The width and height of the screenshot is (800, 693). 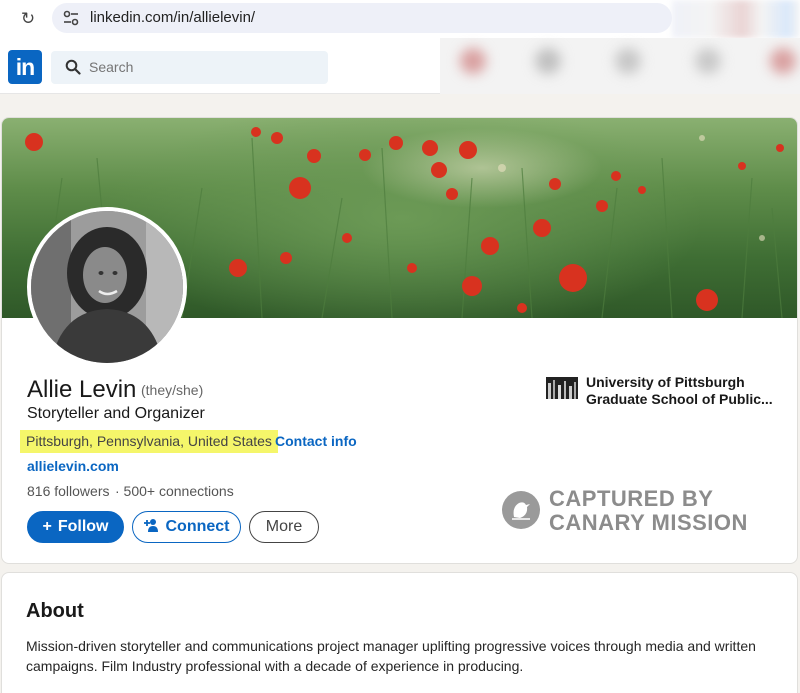 What do you see at coordinates (648, 522) in the screenshot?
I see `watermark-line2: CANARY MISSION` at bounding box center [648, 522].